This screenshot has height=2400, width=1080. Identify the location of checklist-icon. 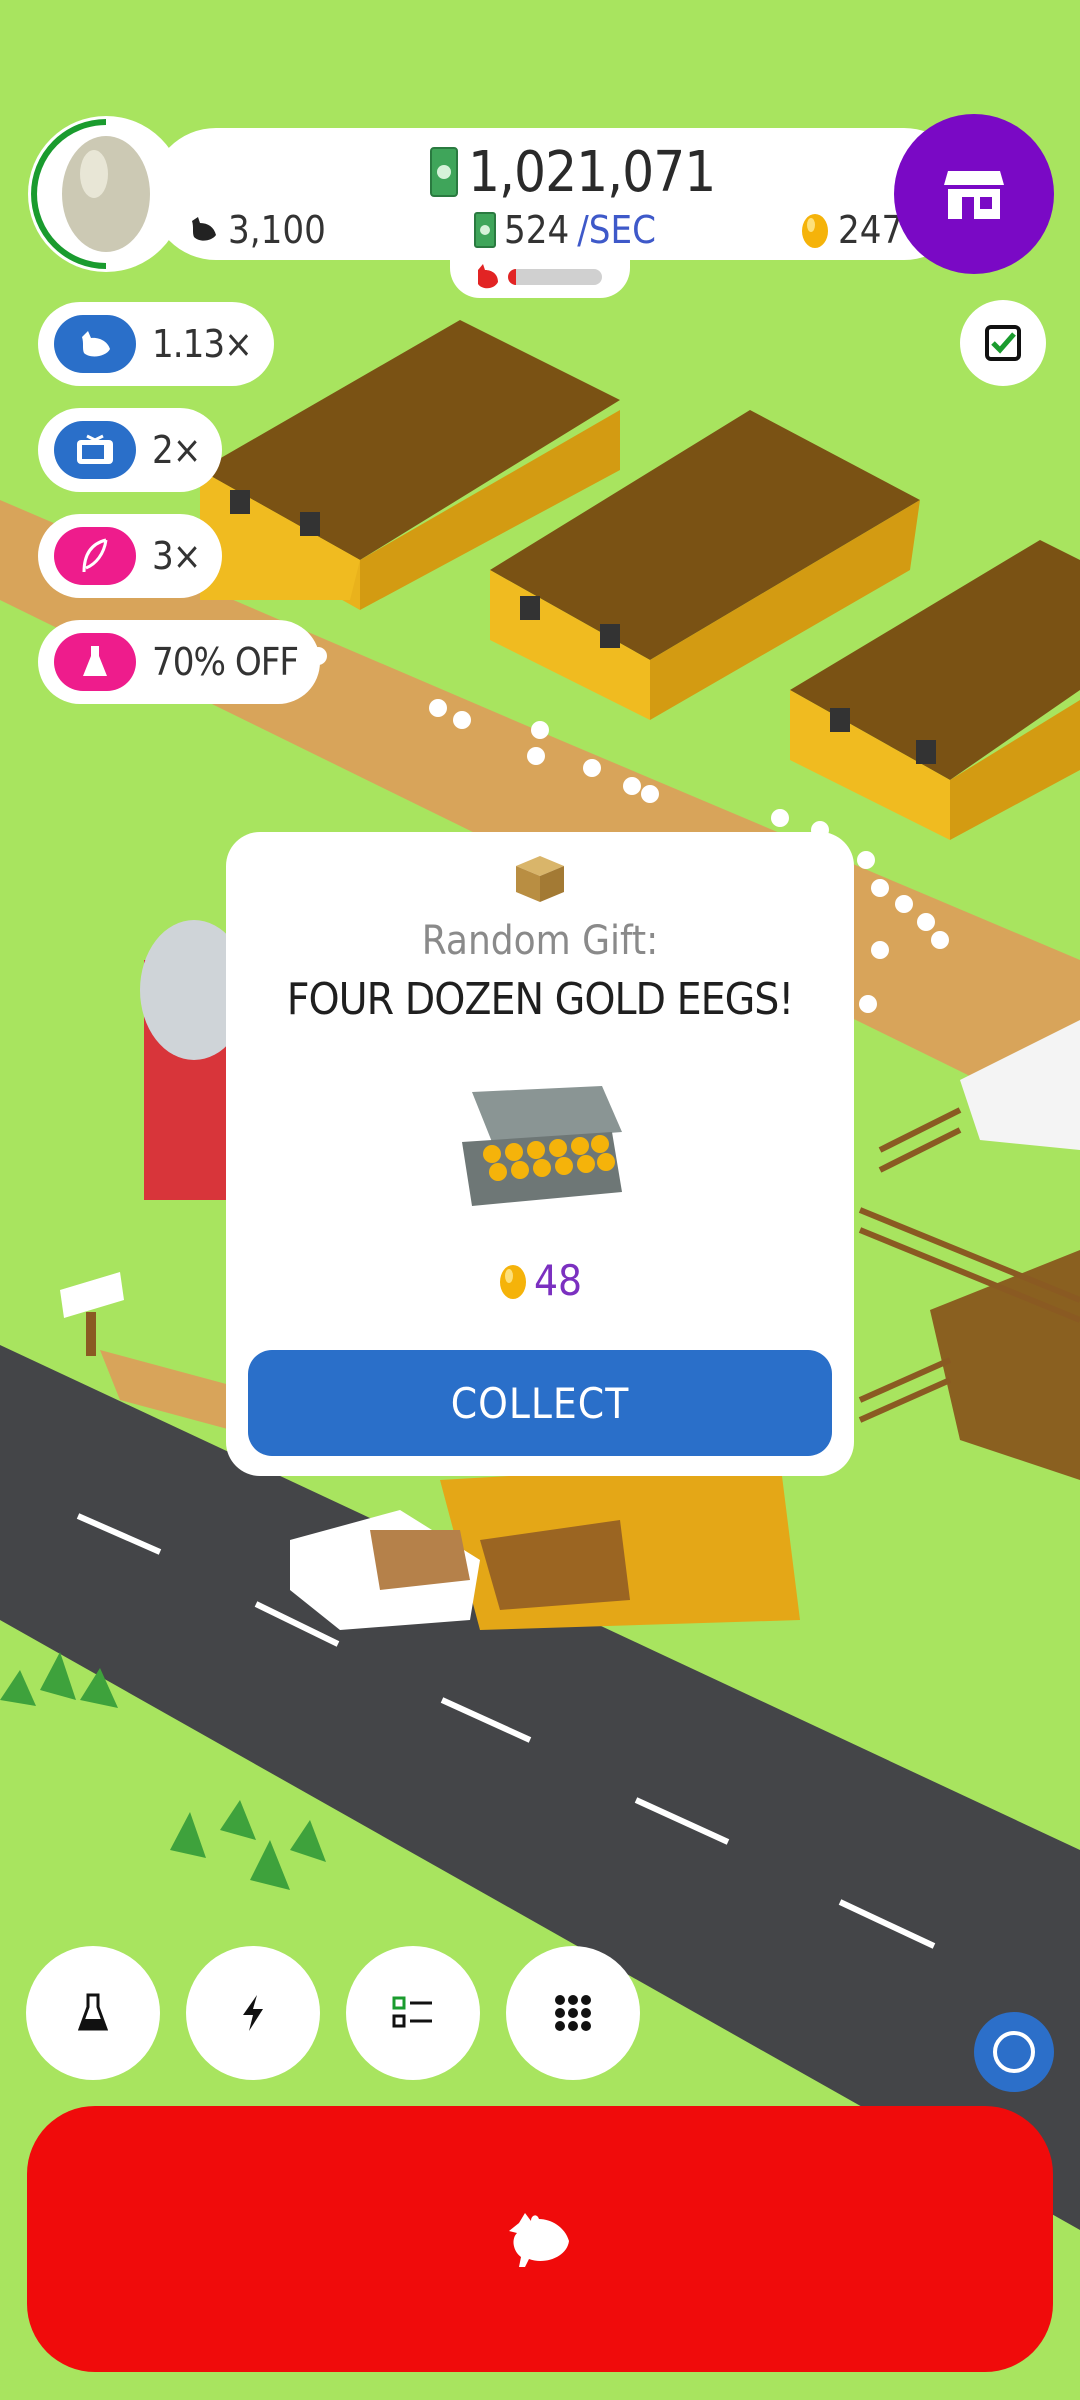
(412, 2012).